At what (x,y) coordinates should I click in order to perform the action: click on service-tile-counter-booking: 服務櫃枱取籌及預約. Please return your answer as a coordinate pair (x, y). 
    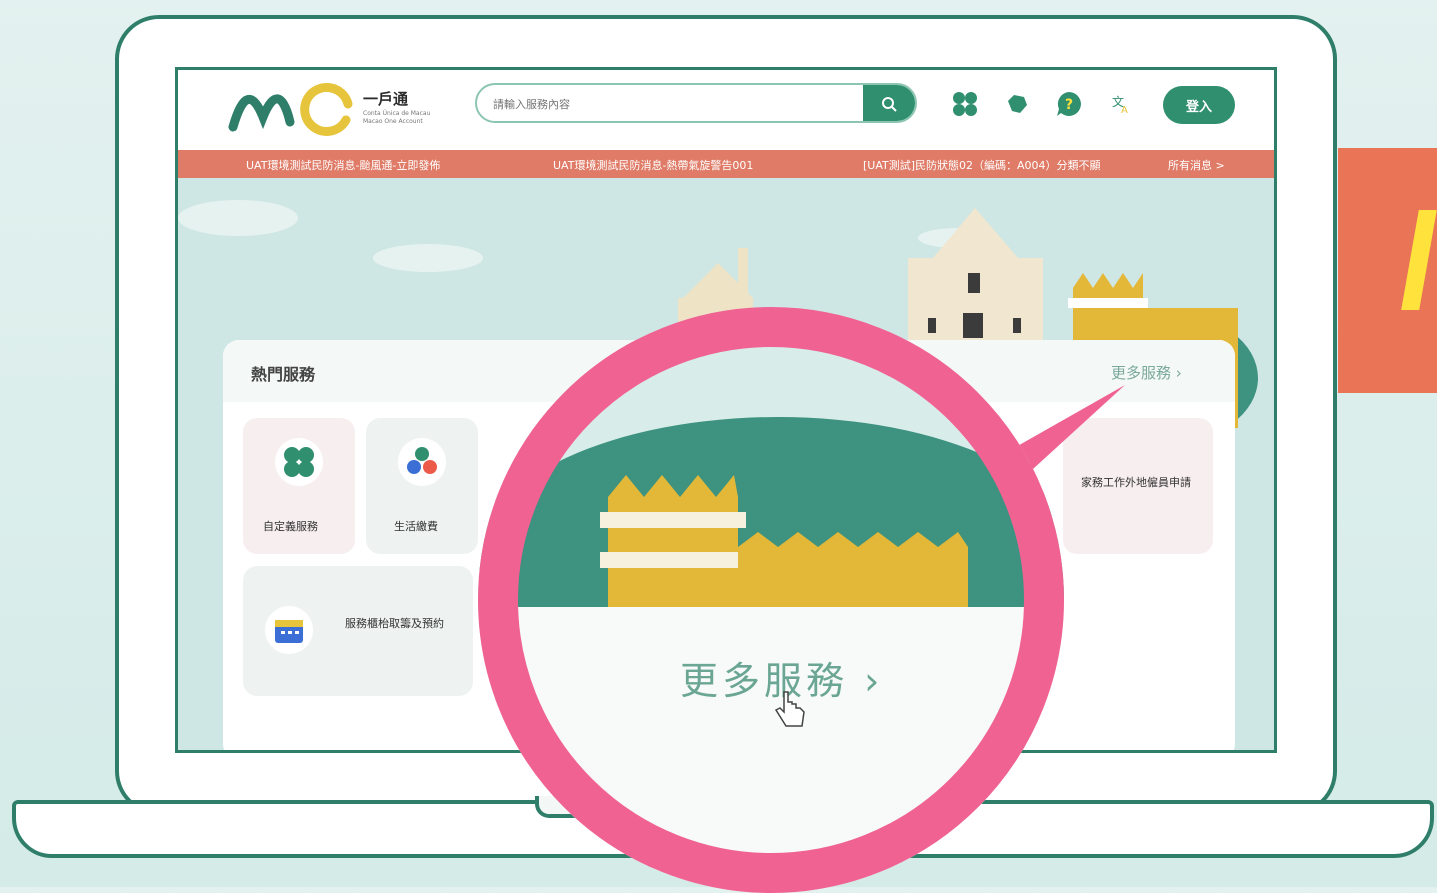
    Looking at the image, I should click on (358, 631).